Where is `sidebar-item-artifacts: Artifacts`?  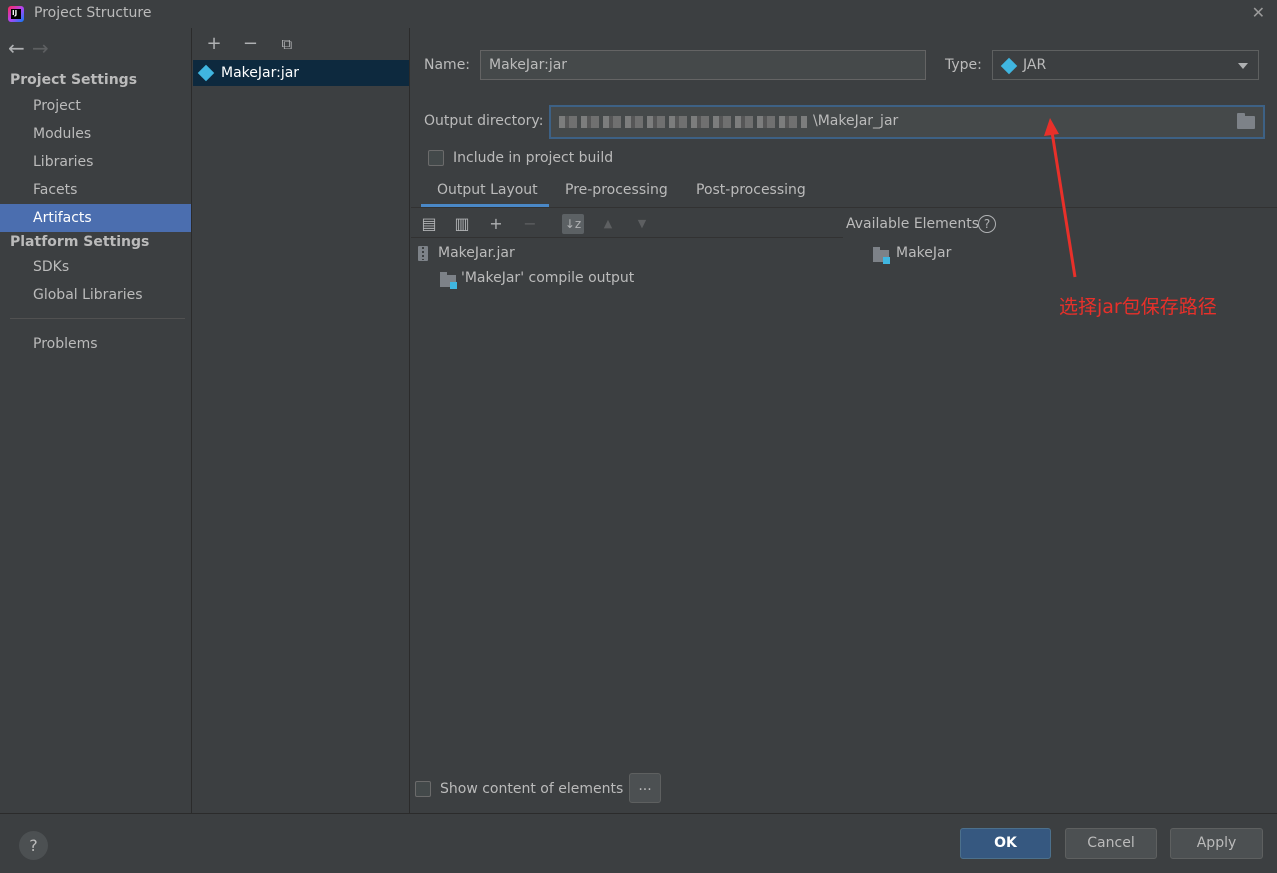
sidebar-item-artifacts: Artifacts is located at coordinates (95, 218).